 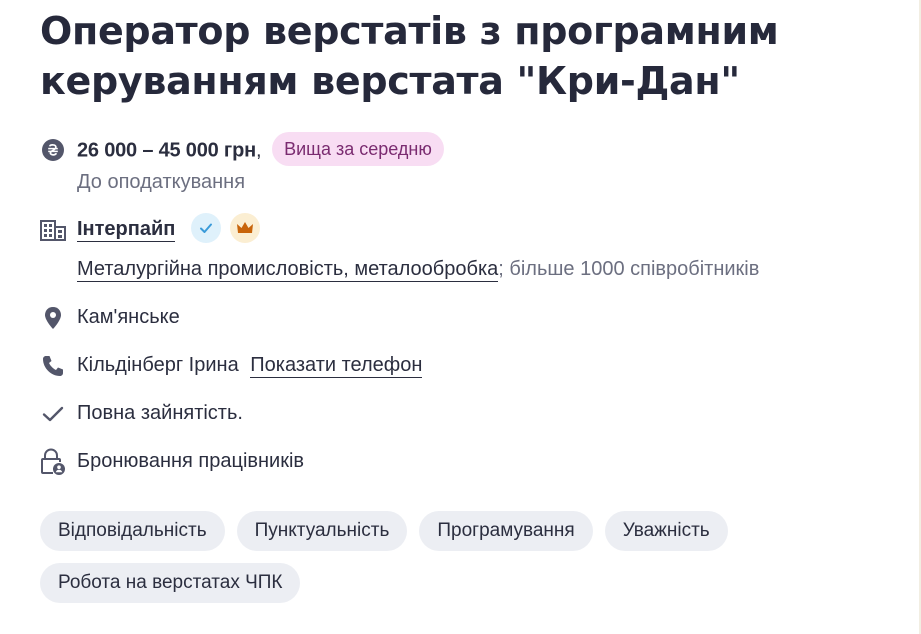 I want to click on check-badge-icon, so click(x=205, y=227).